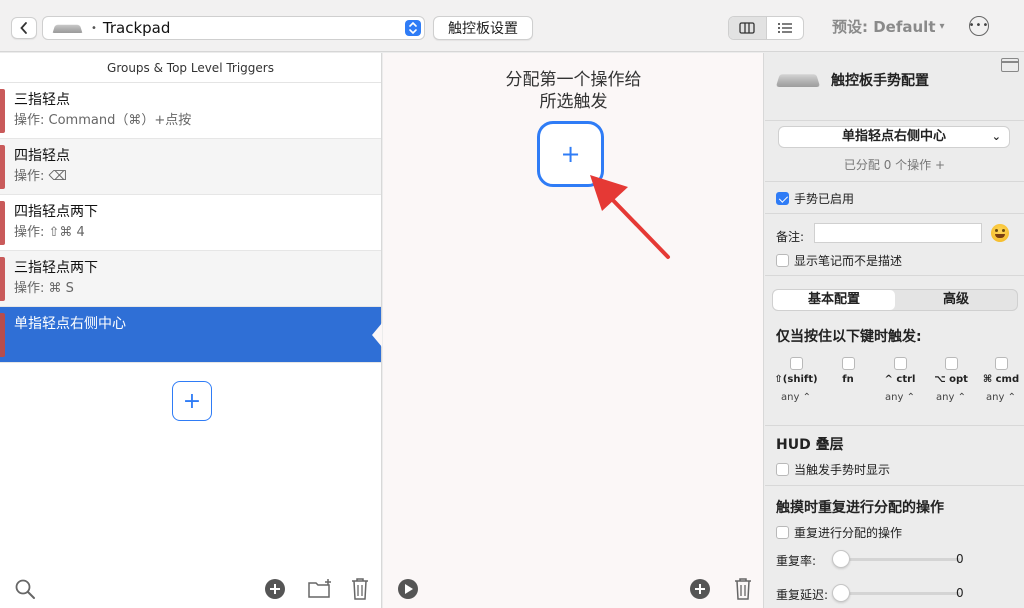 Image resolution: width=1024 pixels, height=608 pixels. I want to click on columns-view-button, so click(747, 28).